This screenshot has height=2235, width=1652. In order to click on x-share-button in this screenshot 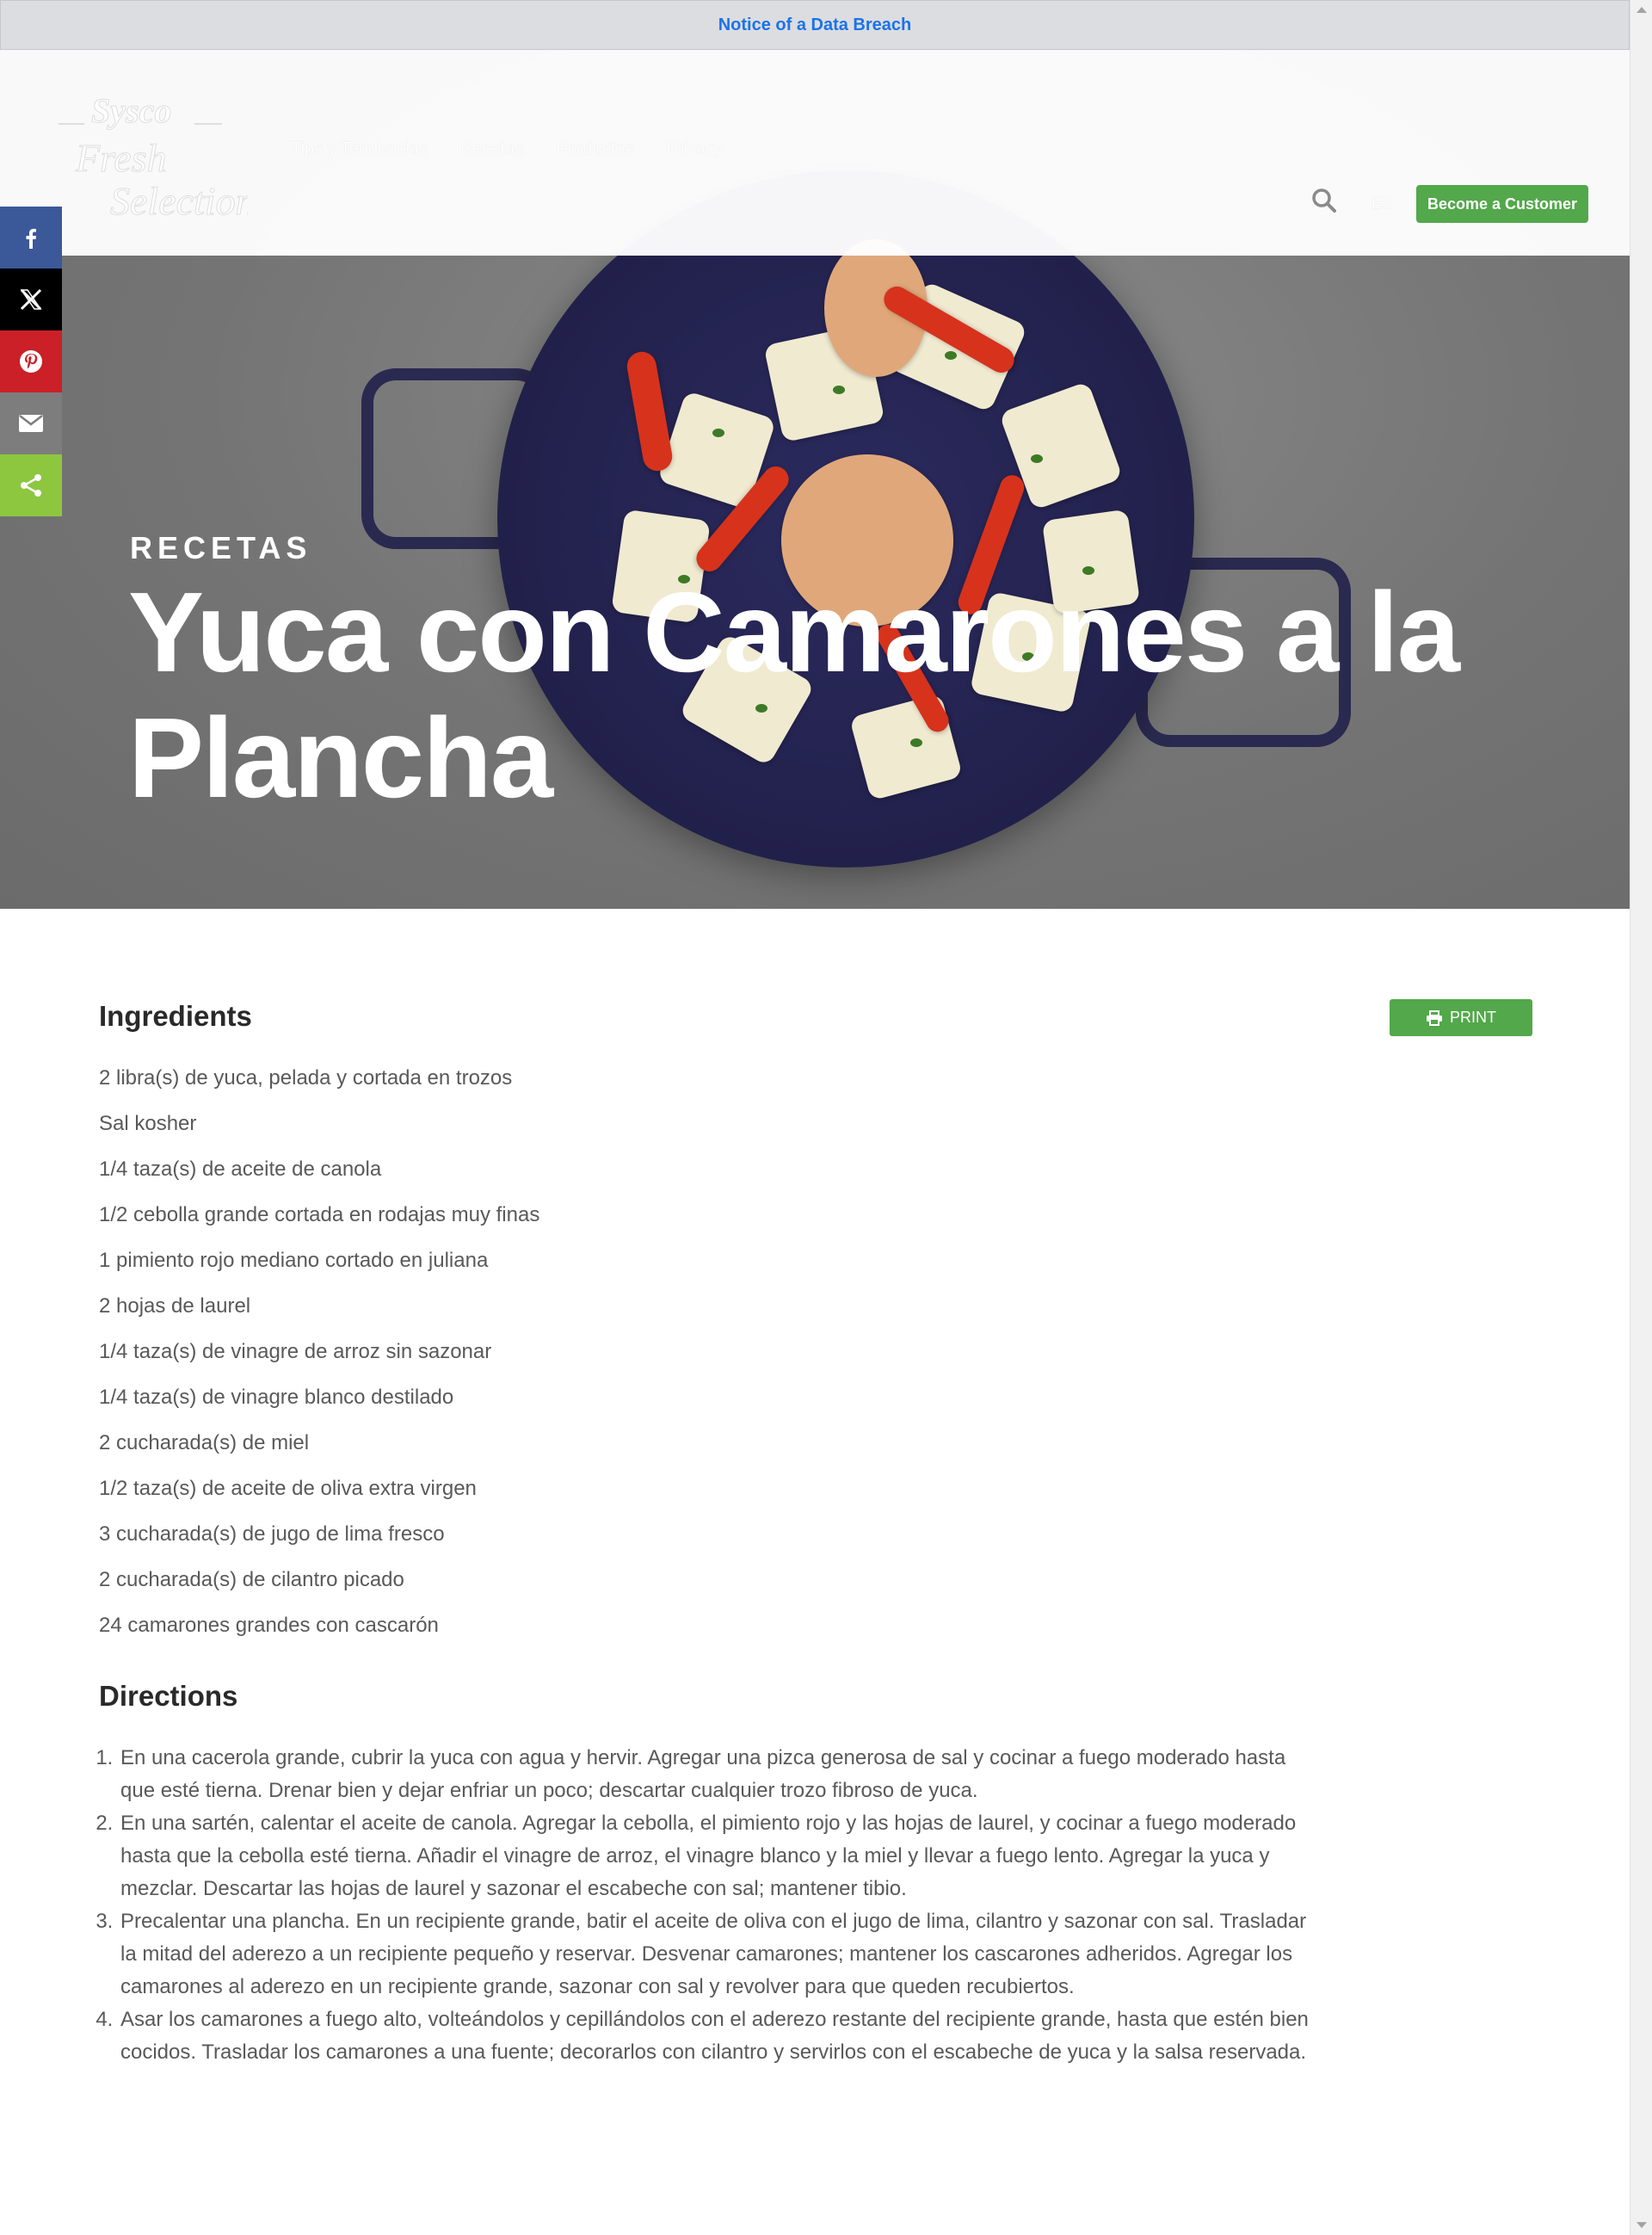, I will do `click(31, 300)`.